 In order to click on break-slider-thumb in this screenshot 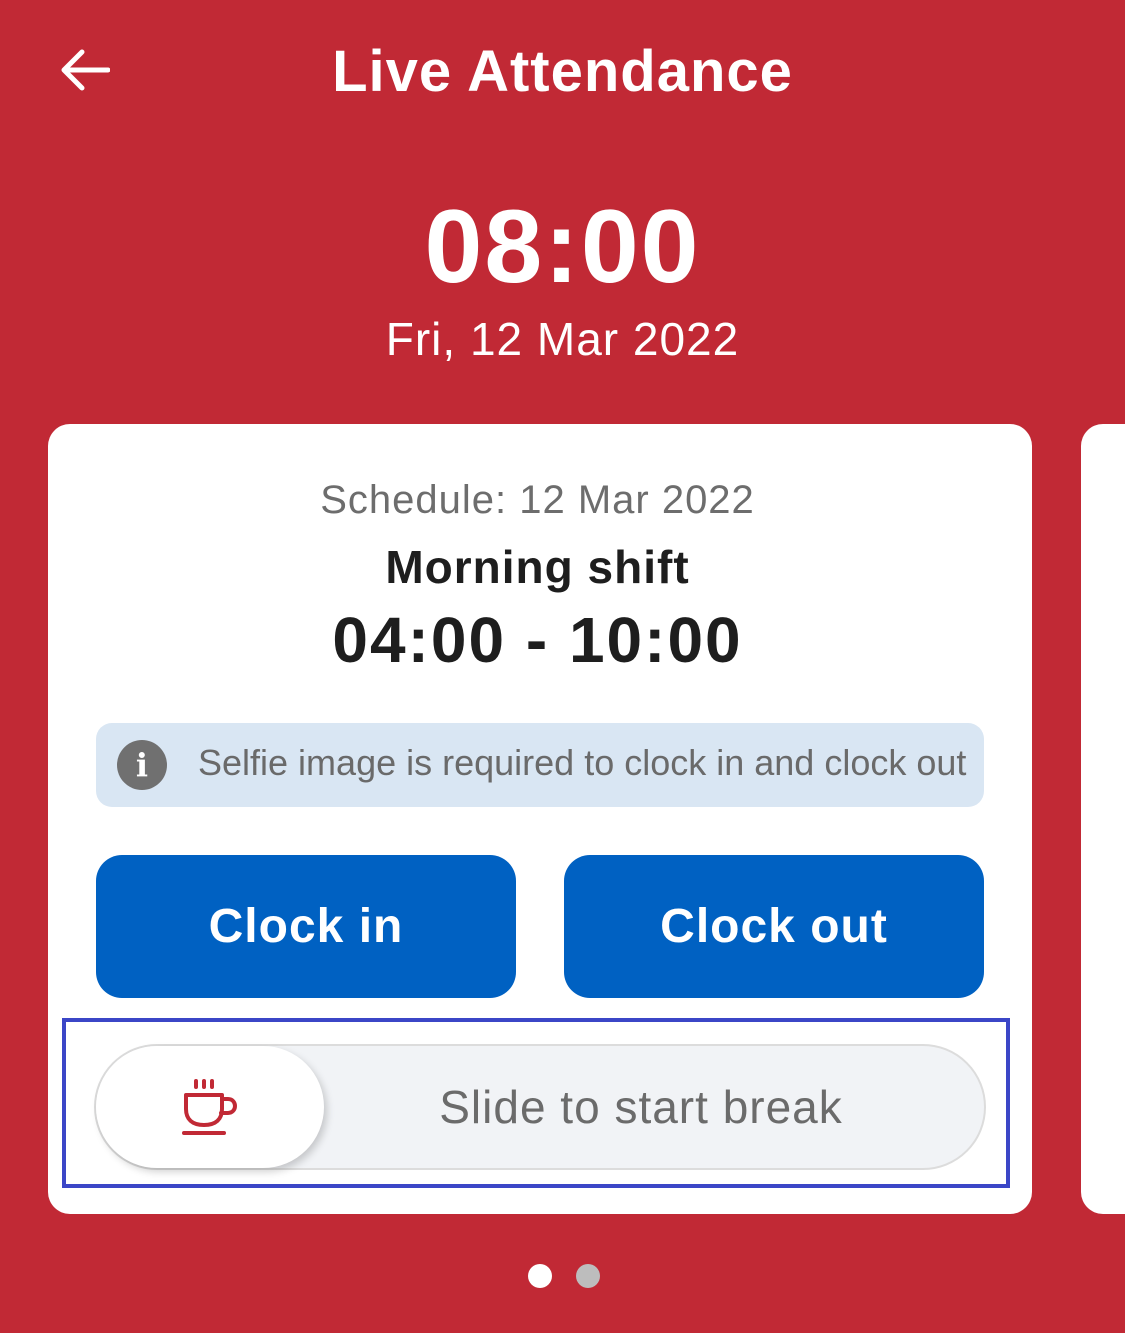, I will do `click(210, 1107)`.